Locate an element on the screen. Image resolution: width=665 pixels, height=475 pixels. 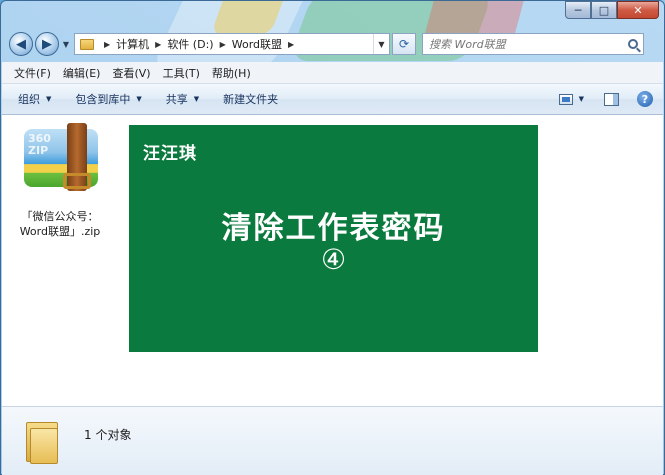
search-box is located at coordinates (533, 44).